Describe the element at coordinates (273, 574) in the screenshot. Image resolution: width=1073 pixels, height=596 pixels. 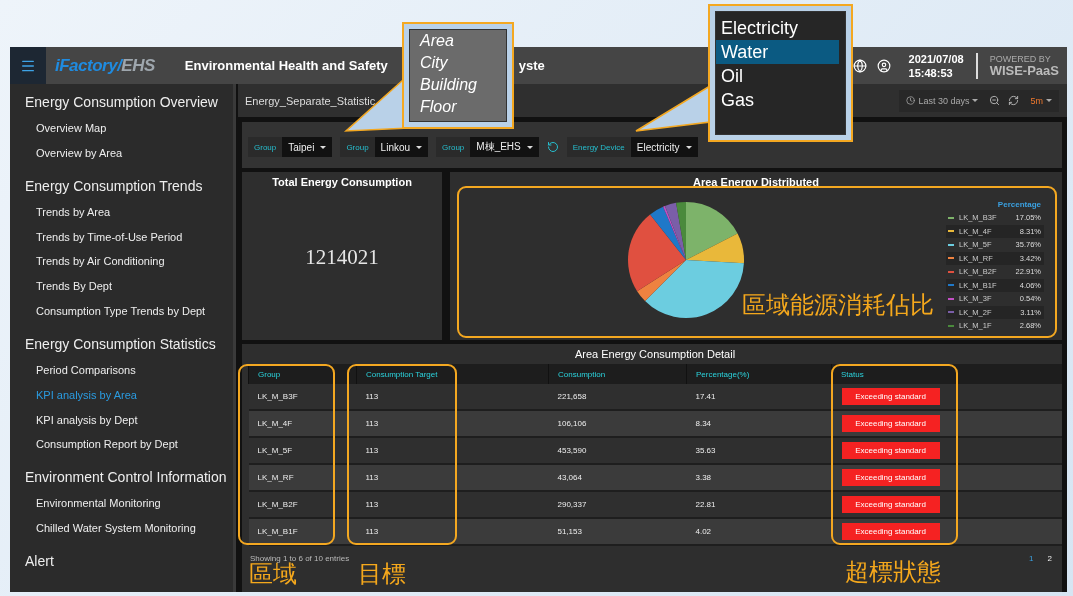
I see `annotation-text: 區域` at that location.